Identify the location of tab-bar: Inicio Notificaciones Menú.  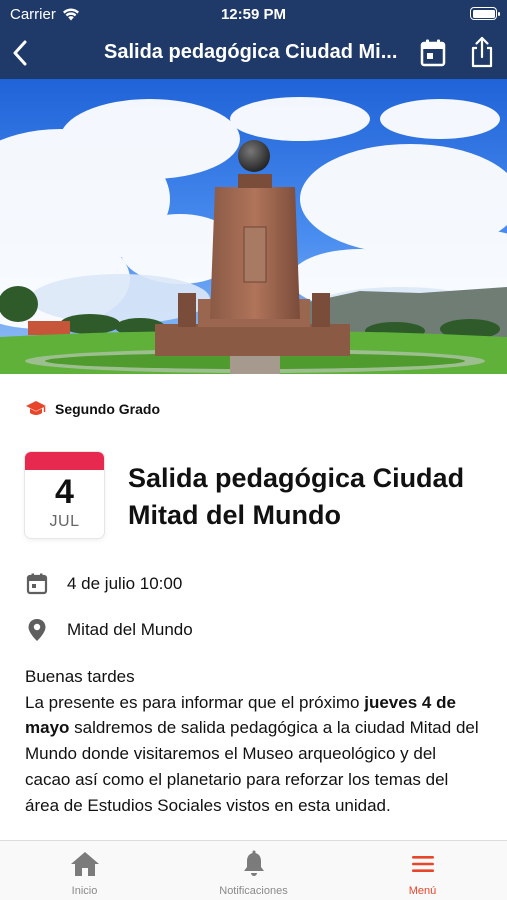
(253, 870).